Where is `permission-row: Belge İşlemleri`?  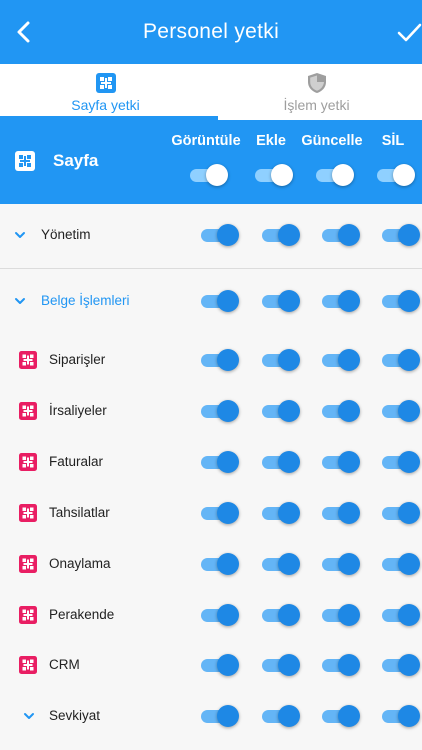
permission-row: Belge İşlemleri is located at coordinates (211, 301).